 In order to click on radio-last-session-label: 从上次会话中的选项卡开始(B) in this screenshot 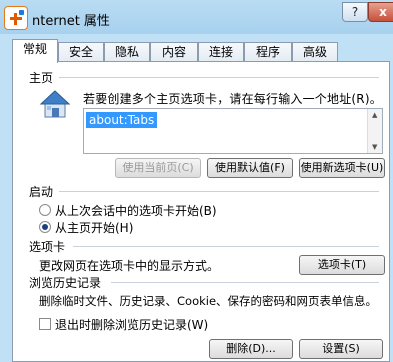, I will do `click(136, 210)`.